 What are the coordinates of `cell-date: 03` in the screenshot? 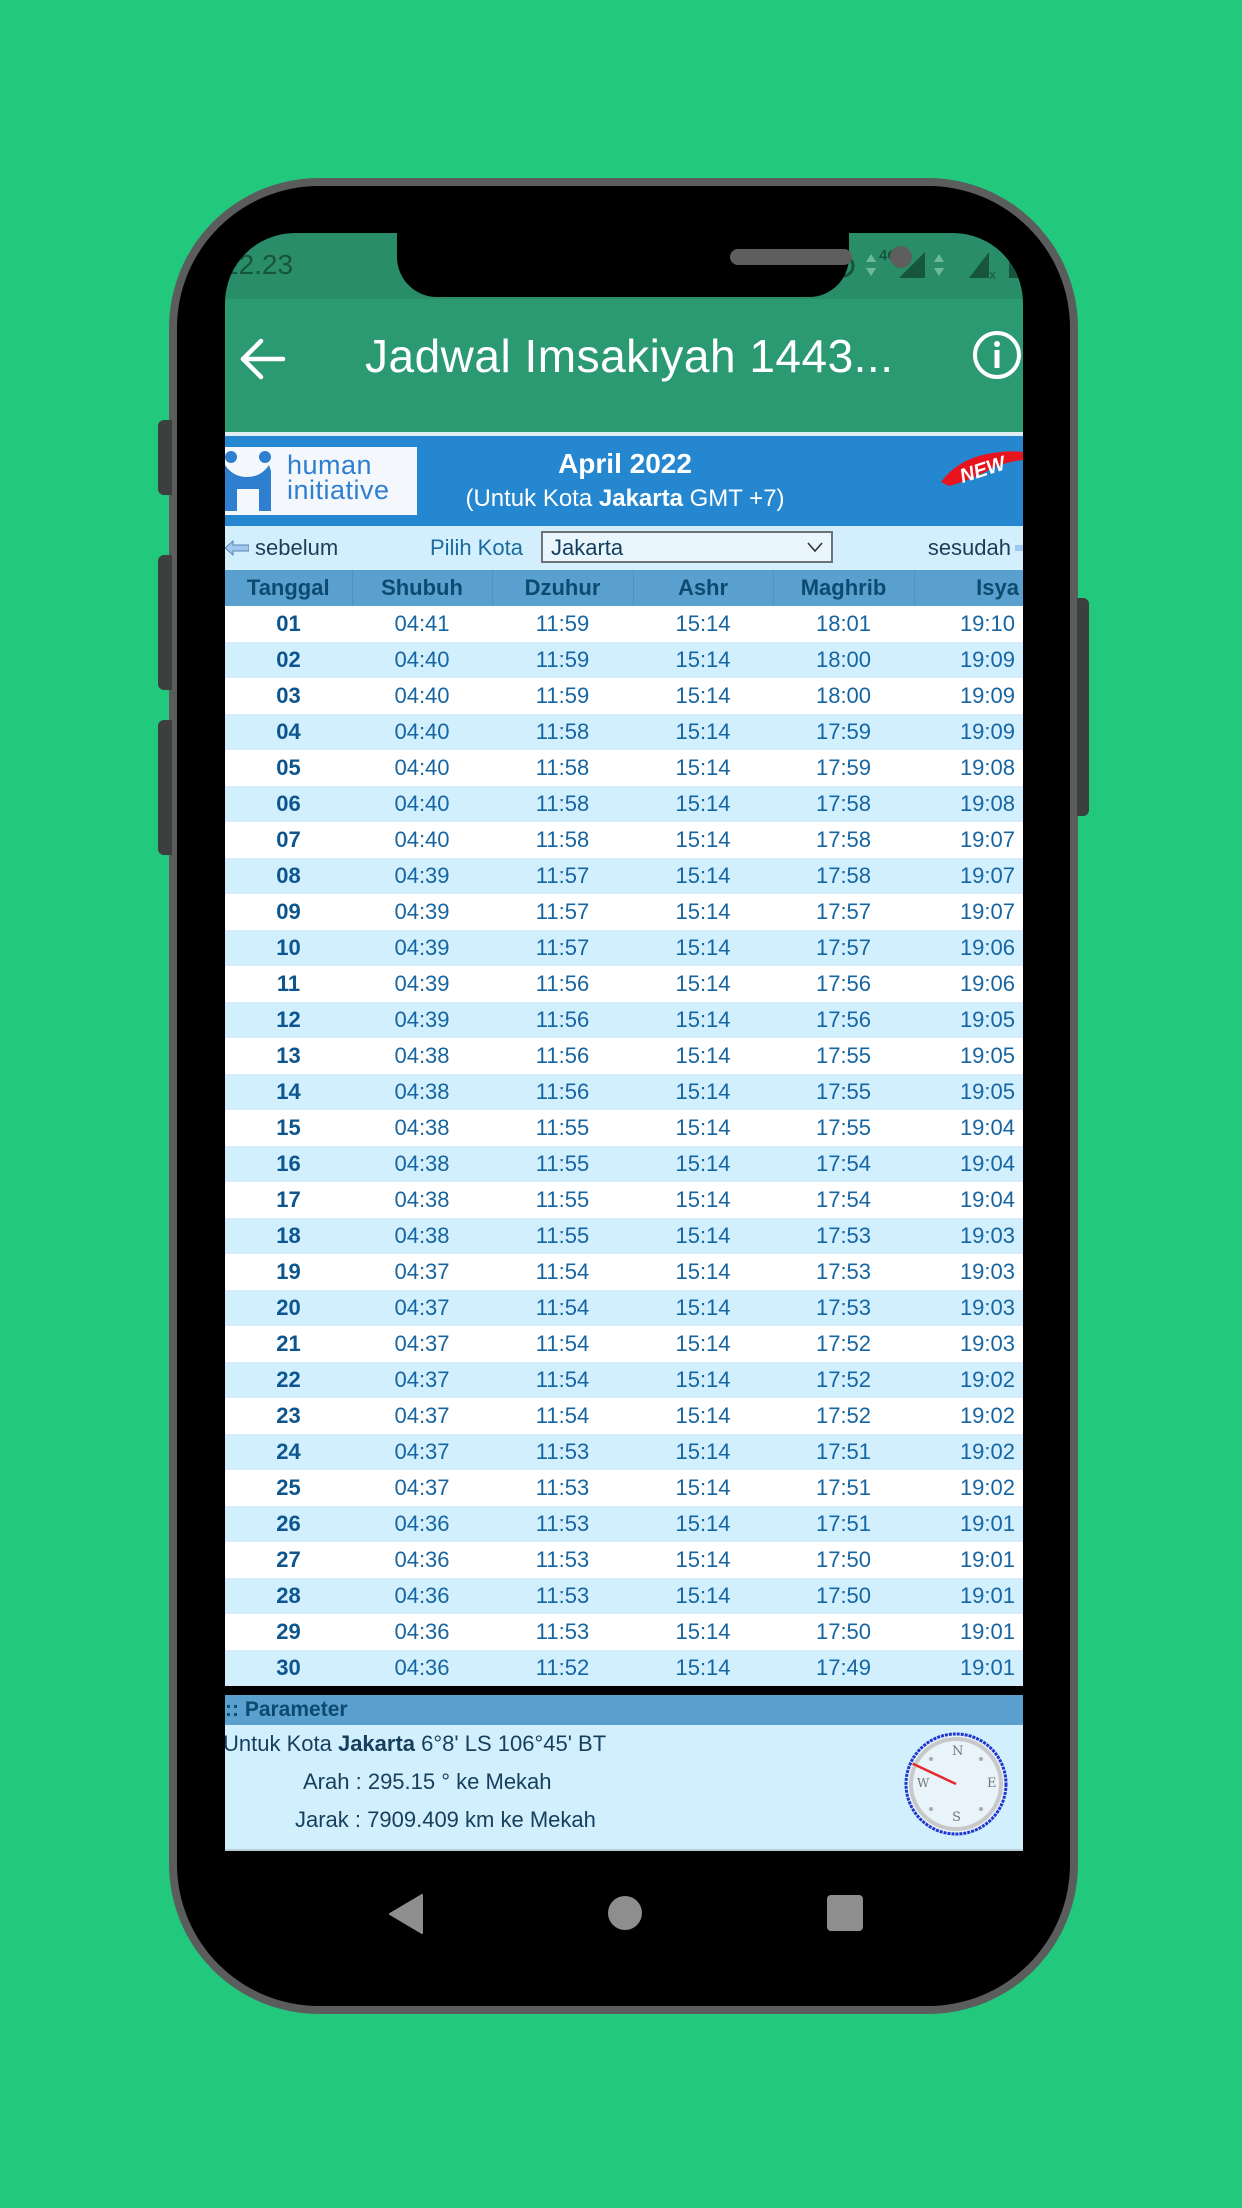 It's located at (288, 696).